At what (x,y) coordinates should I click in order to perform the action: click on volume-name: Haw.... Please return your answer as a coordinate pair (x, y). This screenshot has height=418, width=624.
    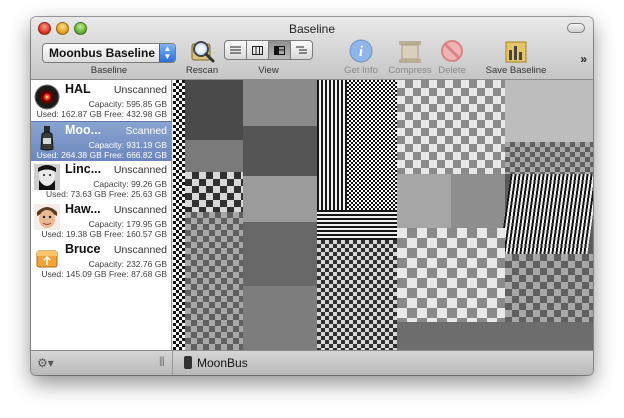
    Looking at the image, I should click on (83, 209).